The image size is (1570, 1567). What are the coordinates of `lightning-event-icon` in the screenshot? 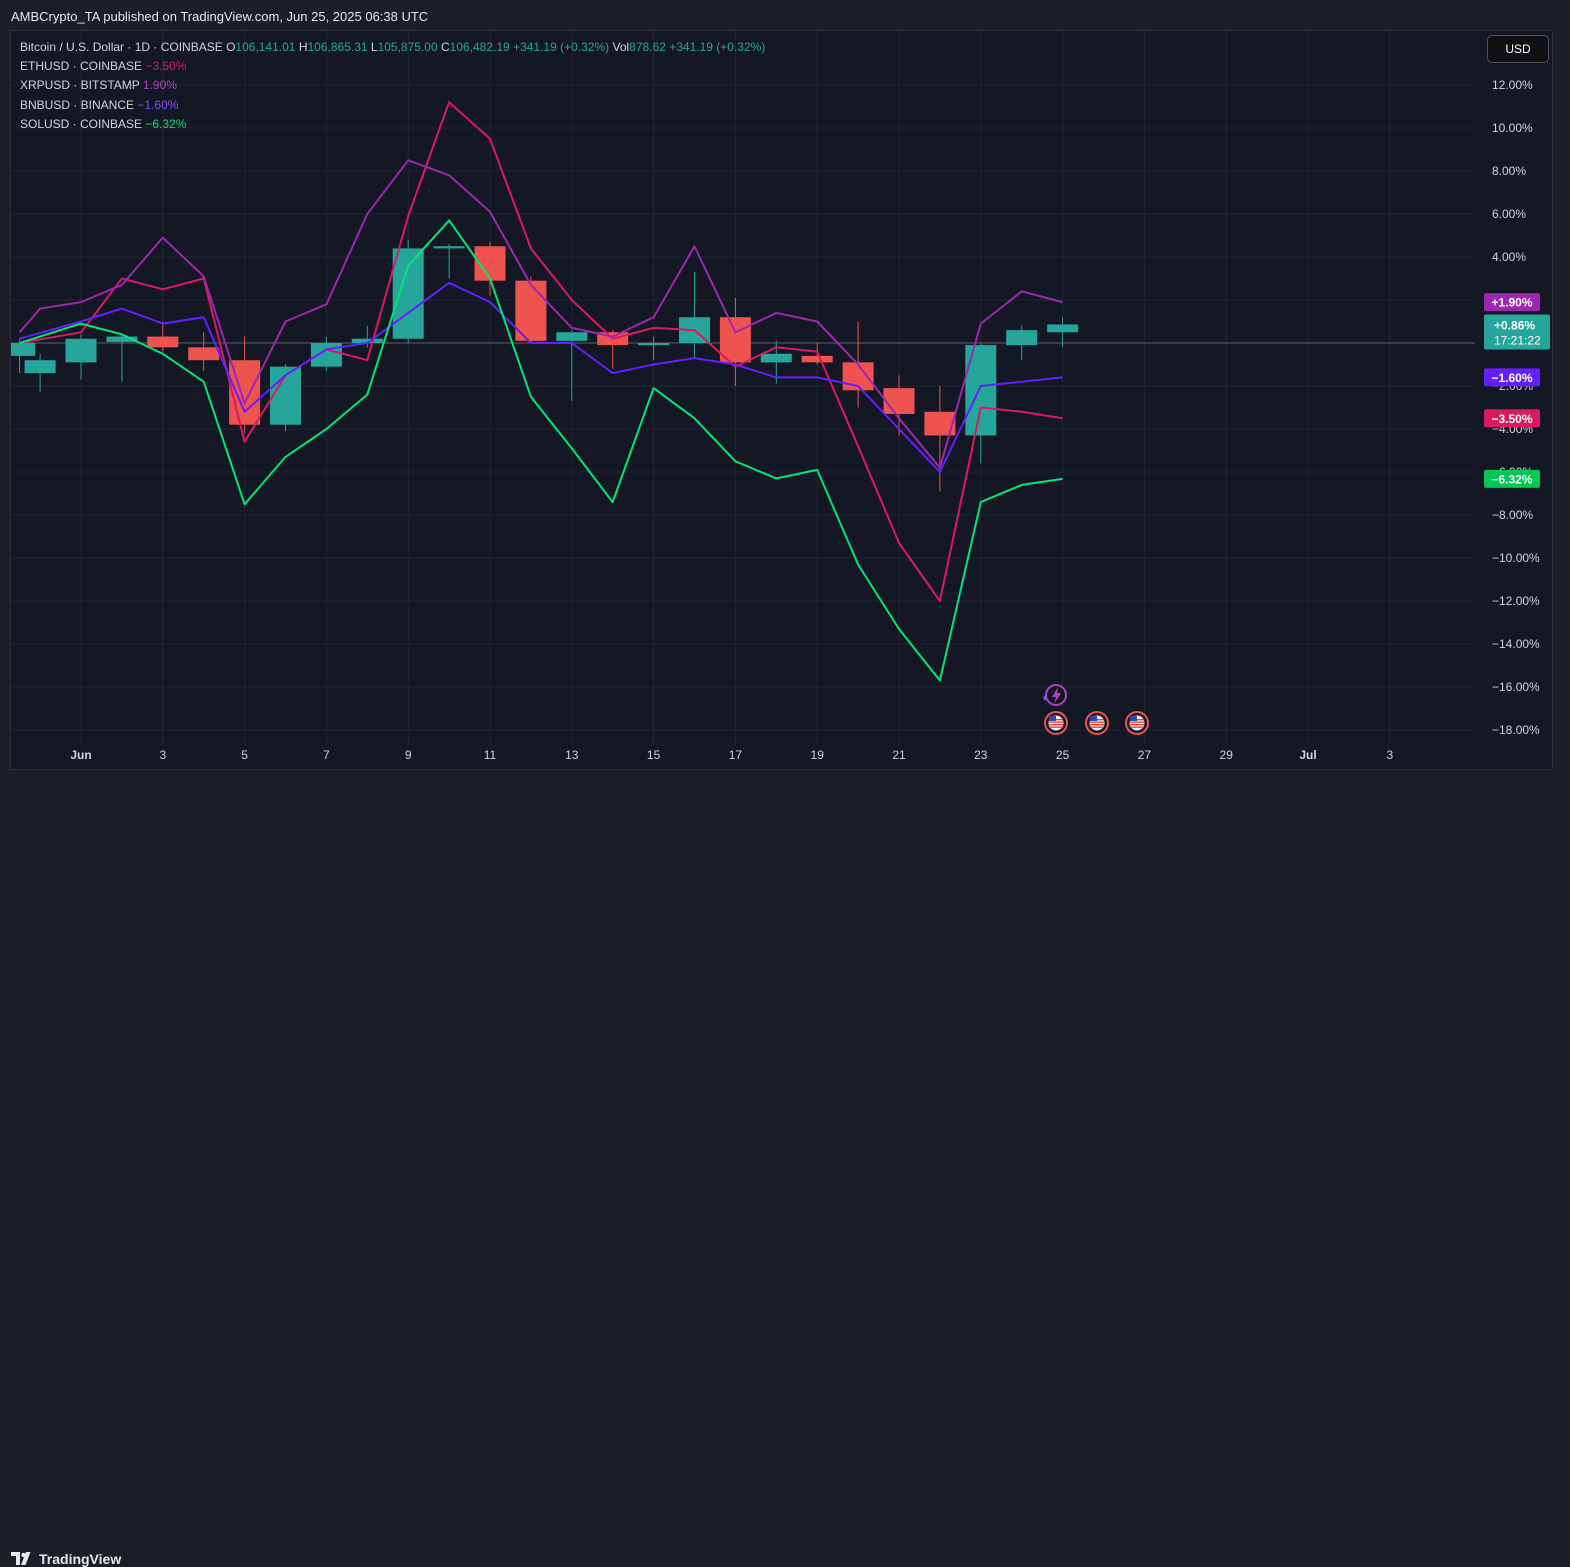 It's located at (1055, 695).